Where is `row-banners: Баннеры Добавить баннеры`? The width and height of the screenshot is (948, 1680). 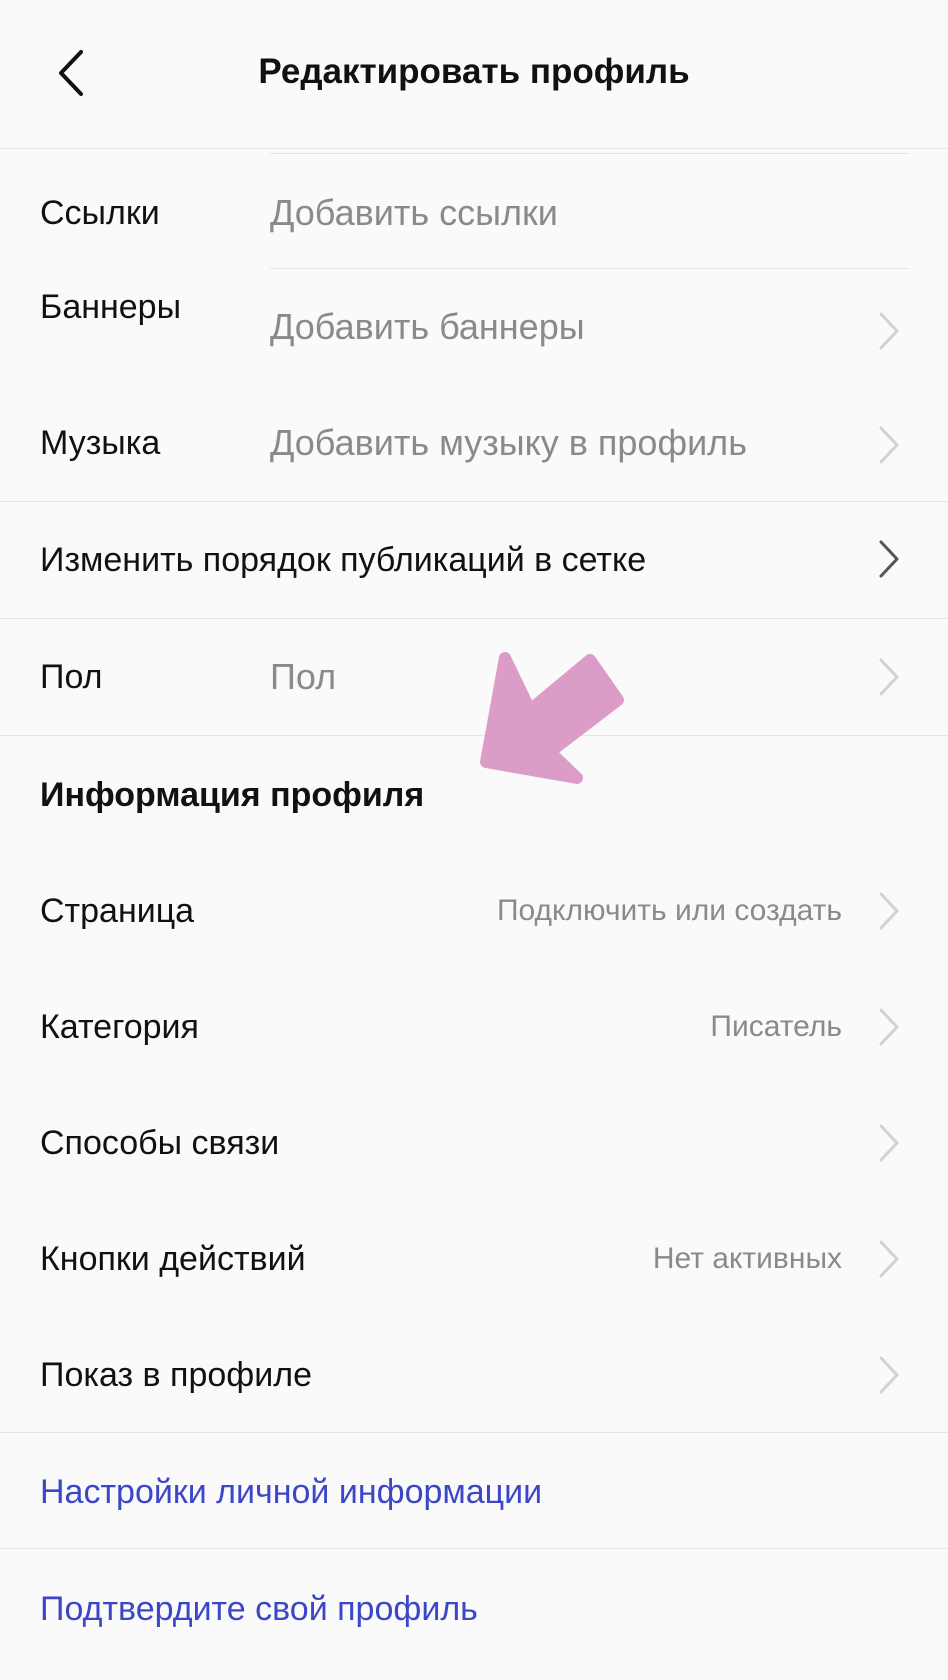
row-banners: Баннеры Добавить баннеры is located at coordinates (474, 327).